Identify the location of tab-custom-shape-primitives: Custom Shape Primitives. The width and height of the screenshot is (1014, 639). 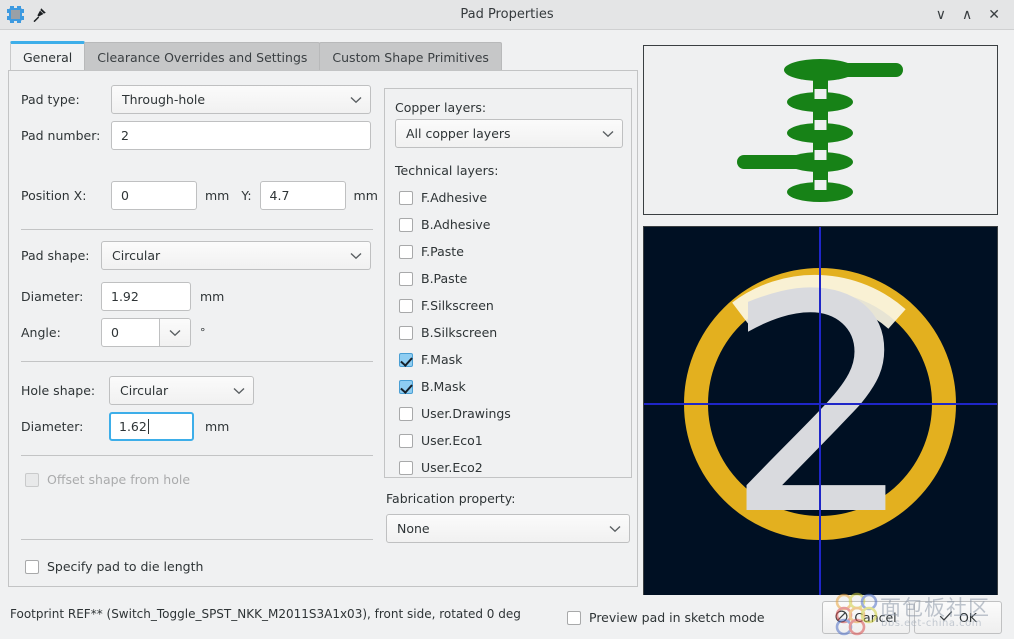
(410, 56).